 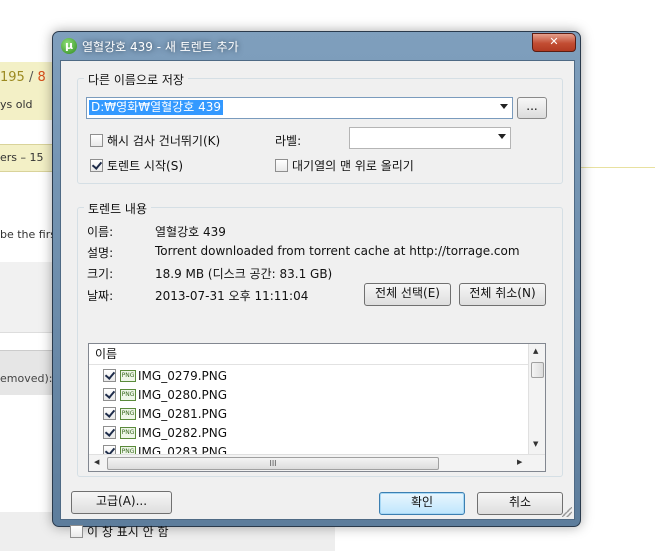 I want to click on scroll-up-icon: ▲, so click(x=535, y=351).